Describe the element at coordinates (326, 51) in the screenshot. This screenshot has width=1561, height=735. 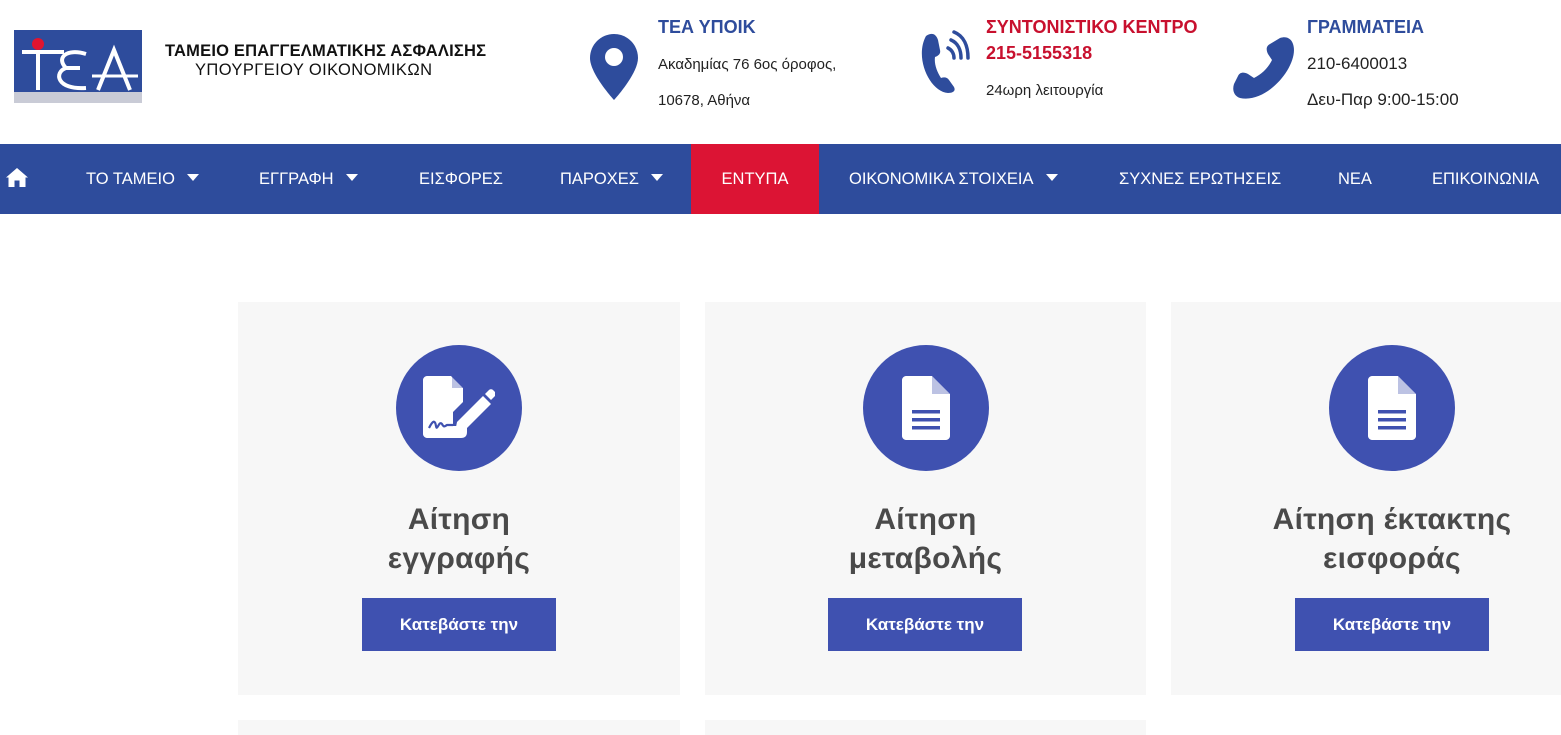
I see `logo-line1: ΤΑΜΕΙΟ ΕΠΑΓΓΕΛΜΑΤΙΚΗΣ ΑΣΦΑΛΙΣΗΣ` at that location.